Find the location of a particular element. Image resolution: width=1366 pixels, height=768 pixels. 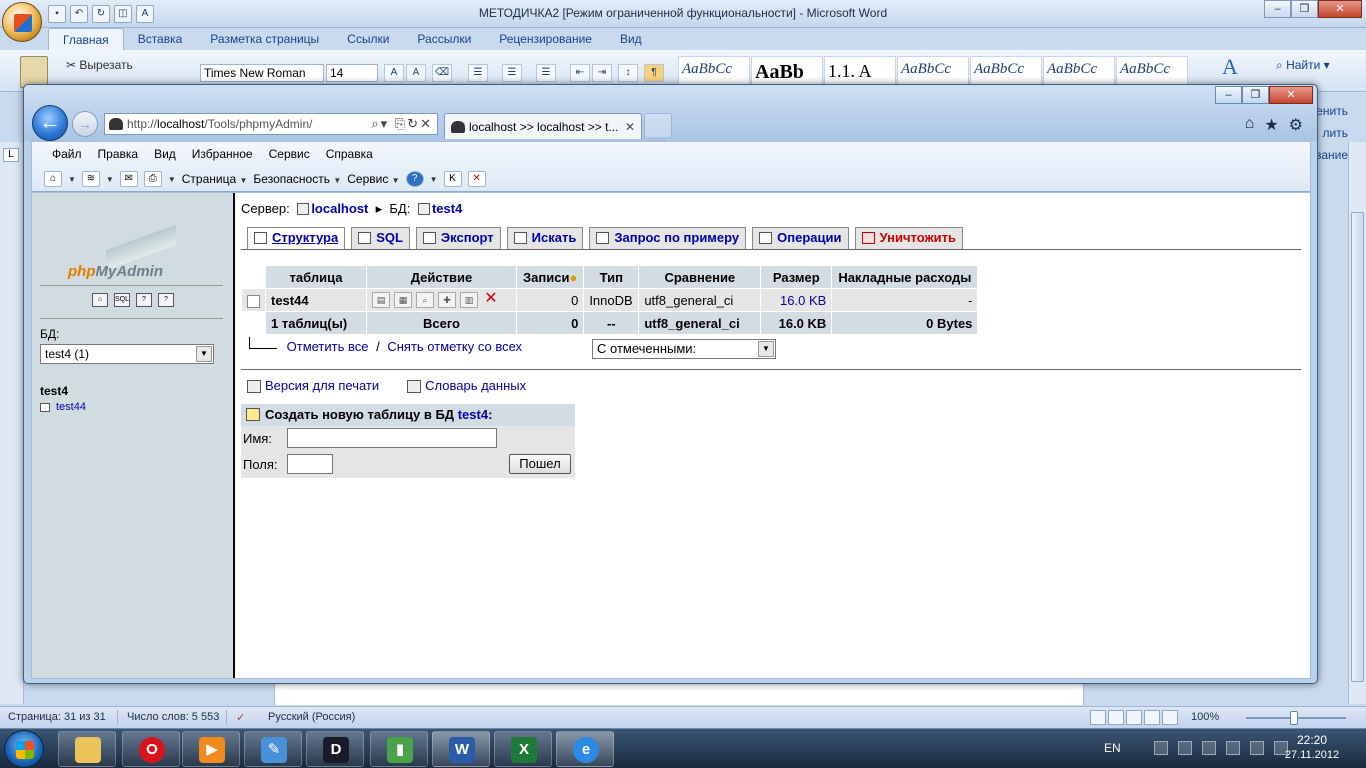

style-item: 1.1. A is located at coordinates (860, 71).